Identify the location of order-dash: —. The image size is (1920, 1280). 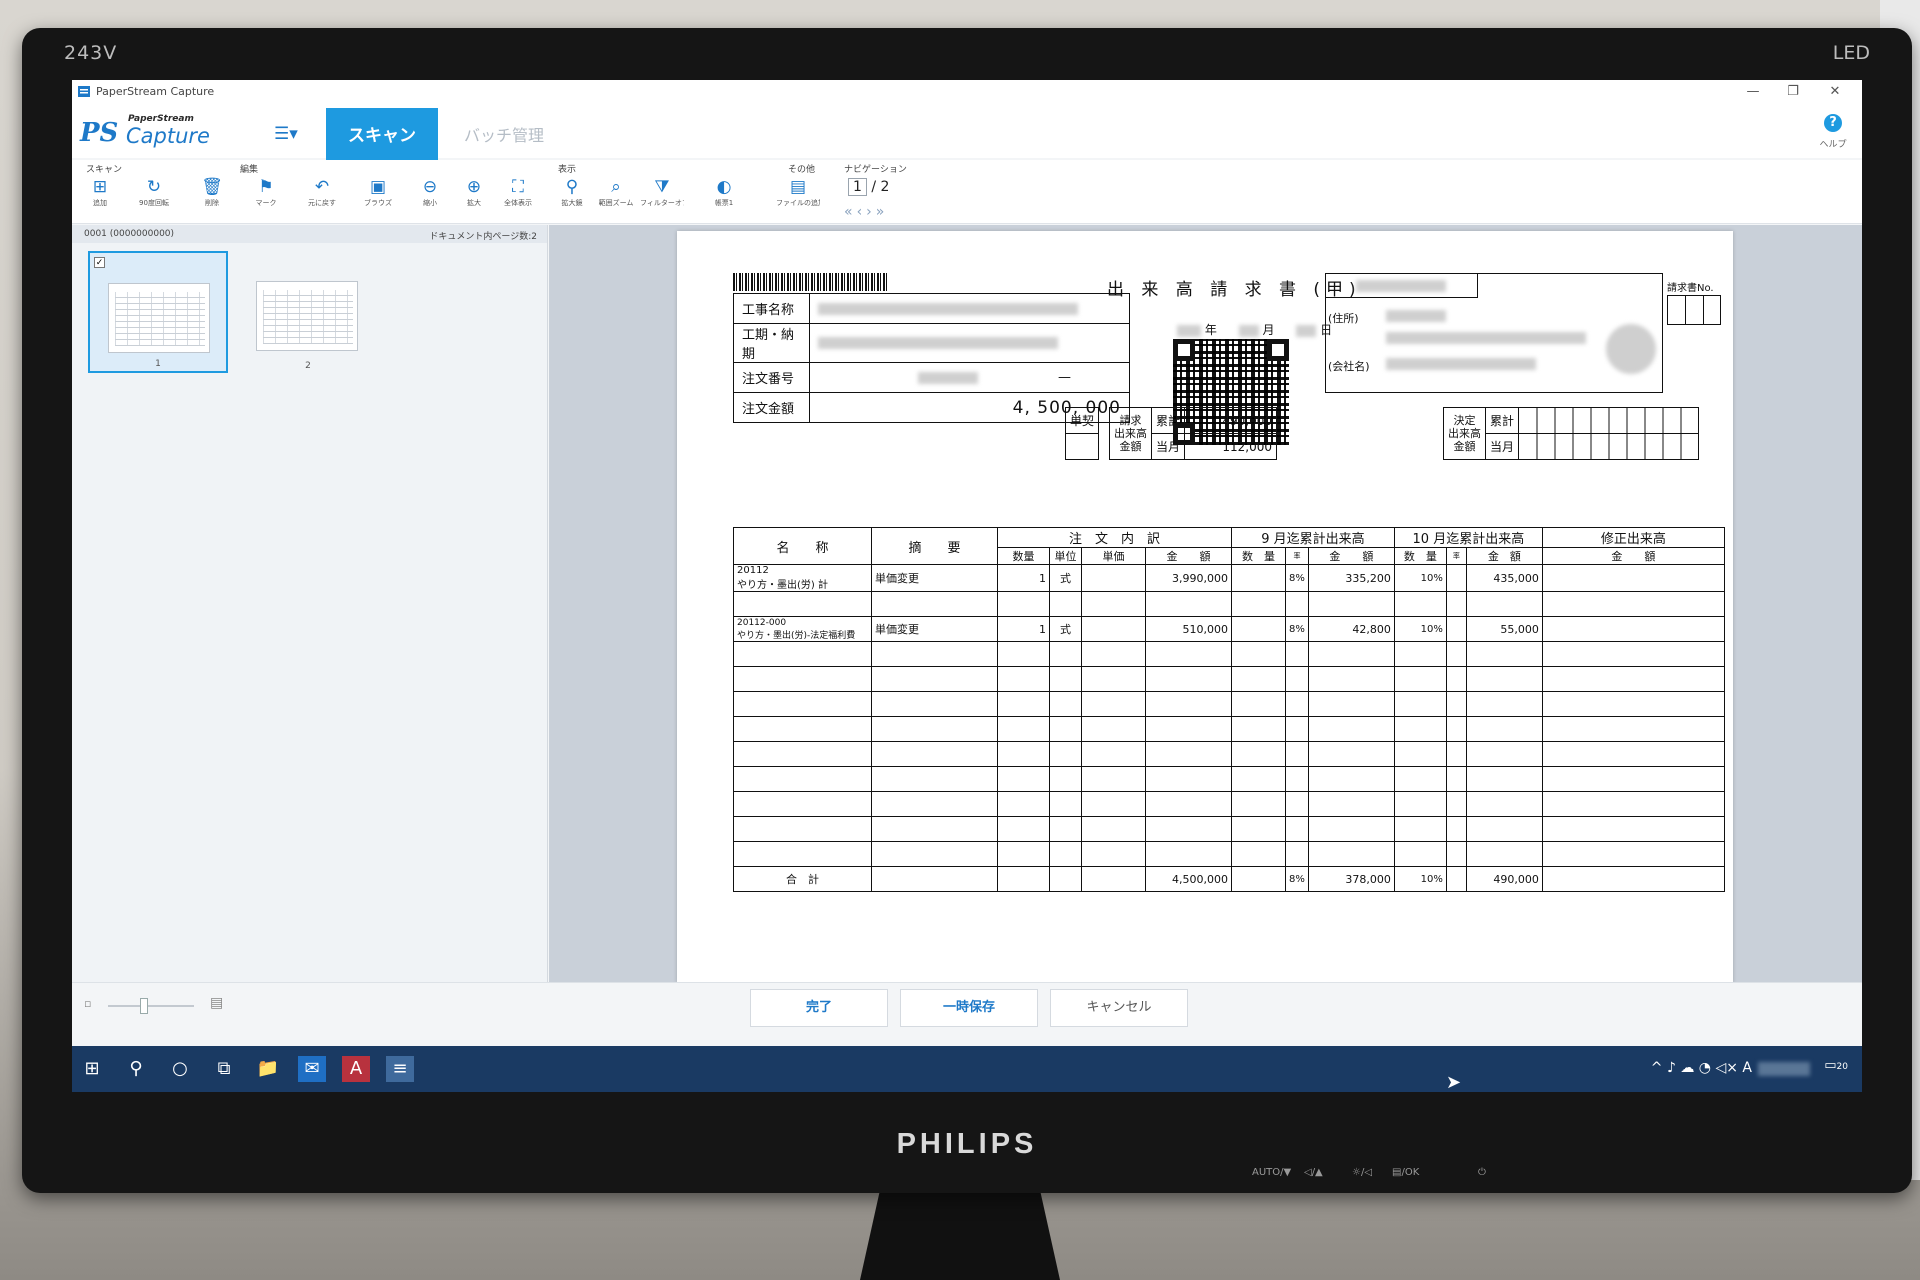
(1064, 377).